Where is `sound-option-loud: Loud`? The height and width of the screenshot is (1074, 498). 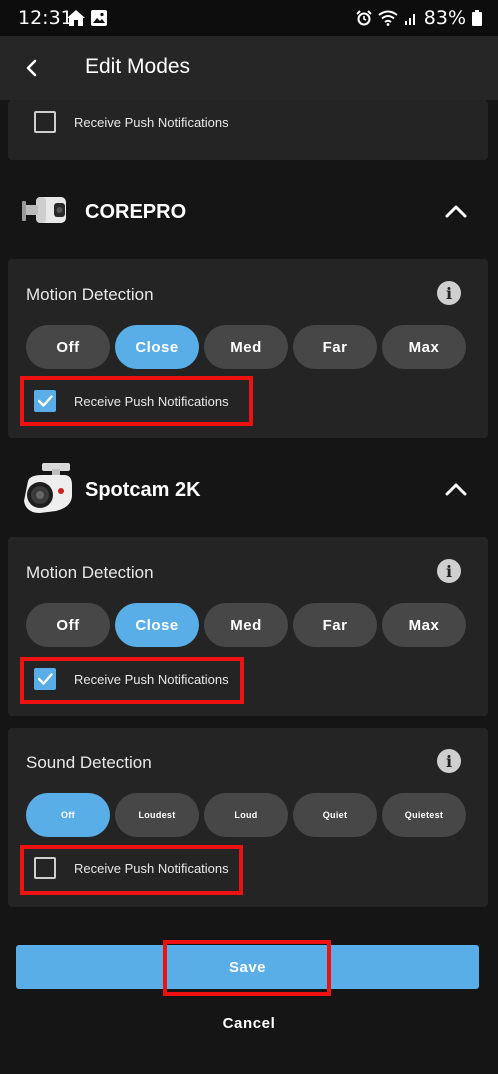 sound-option-loud: Loud is located at coordinates (246, 815).